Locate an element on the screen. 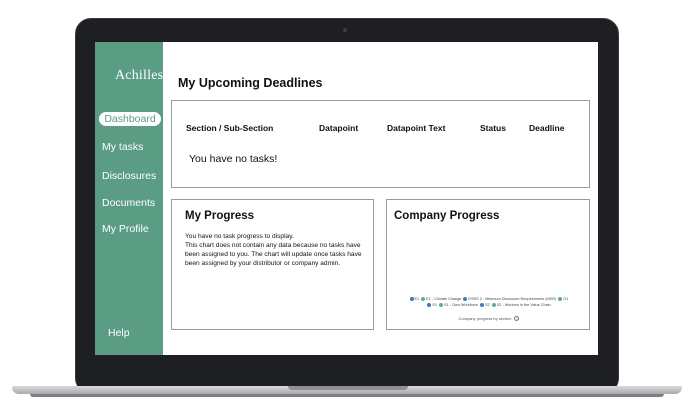 The height and width of the screenshot is (416, 693). legend-entry: G1 is located at coordinates (563, 299).